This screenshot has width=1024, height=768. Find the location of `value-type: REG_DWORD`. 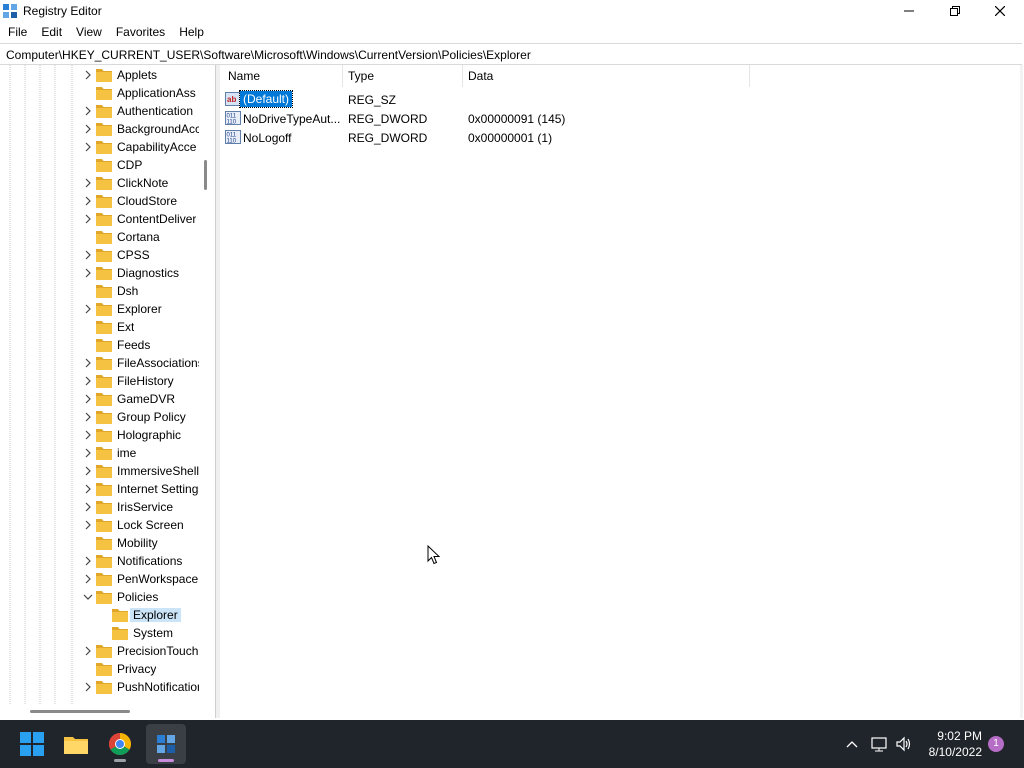

value-type: REG_DWORD is located at coordinates (388, 119).